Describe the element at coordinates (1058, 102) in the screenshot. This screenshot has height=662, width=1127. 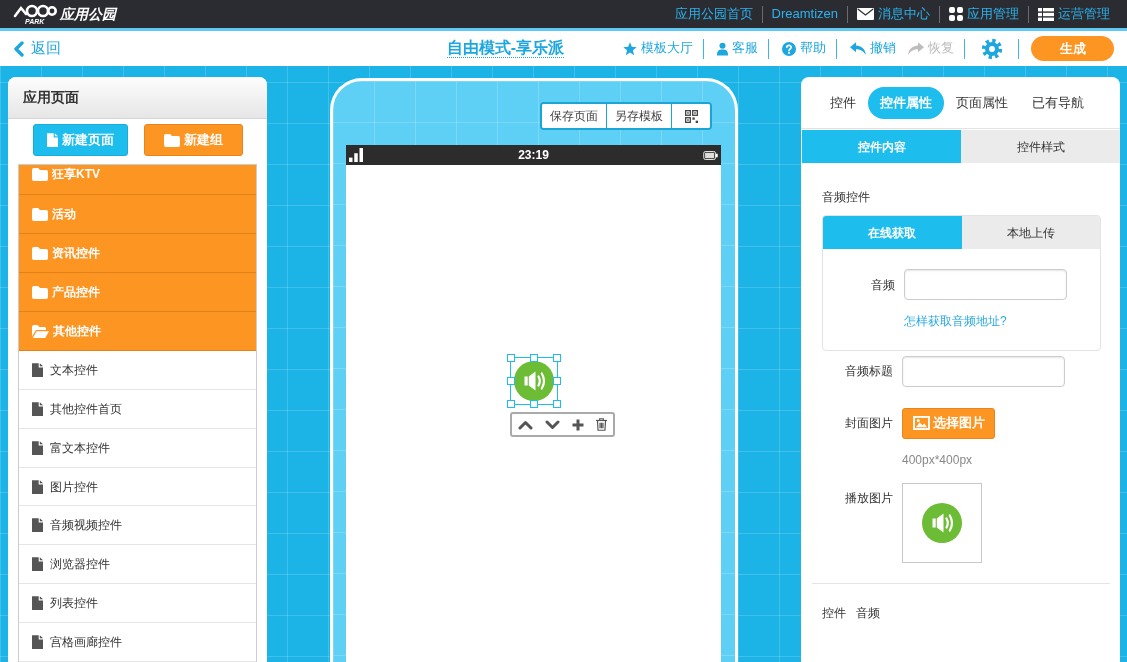
I see `panel-tab: 已有导航` at that location.